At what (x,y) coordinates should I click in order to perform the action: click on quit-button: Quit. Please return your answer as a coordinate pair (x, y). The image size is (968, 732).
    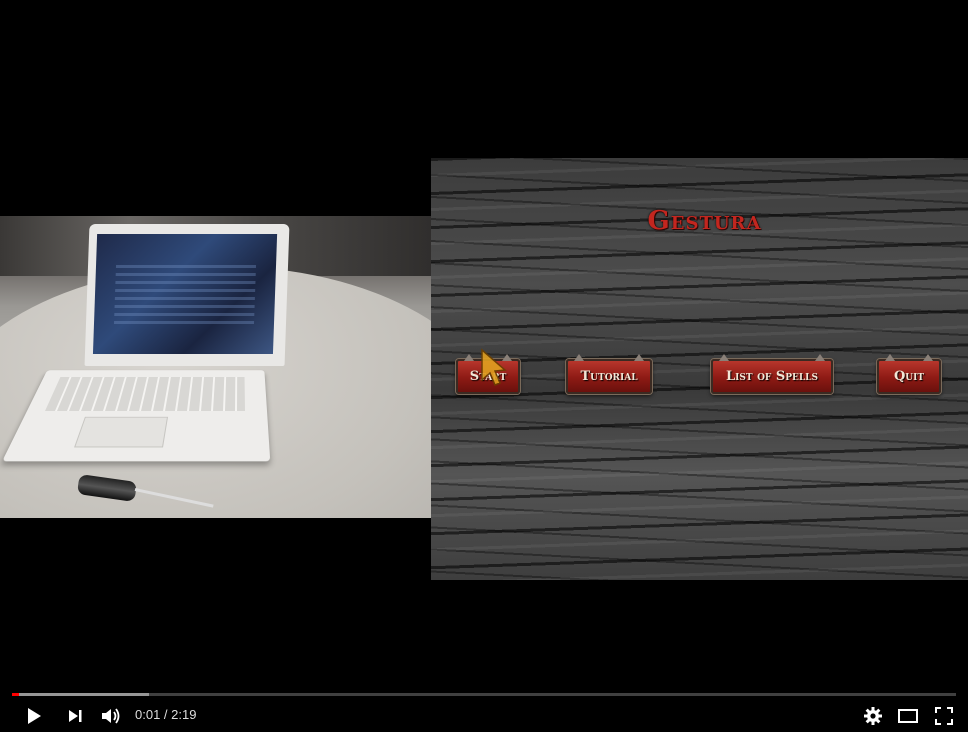
    Looking at the image, I should click on (909, 374).